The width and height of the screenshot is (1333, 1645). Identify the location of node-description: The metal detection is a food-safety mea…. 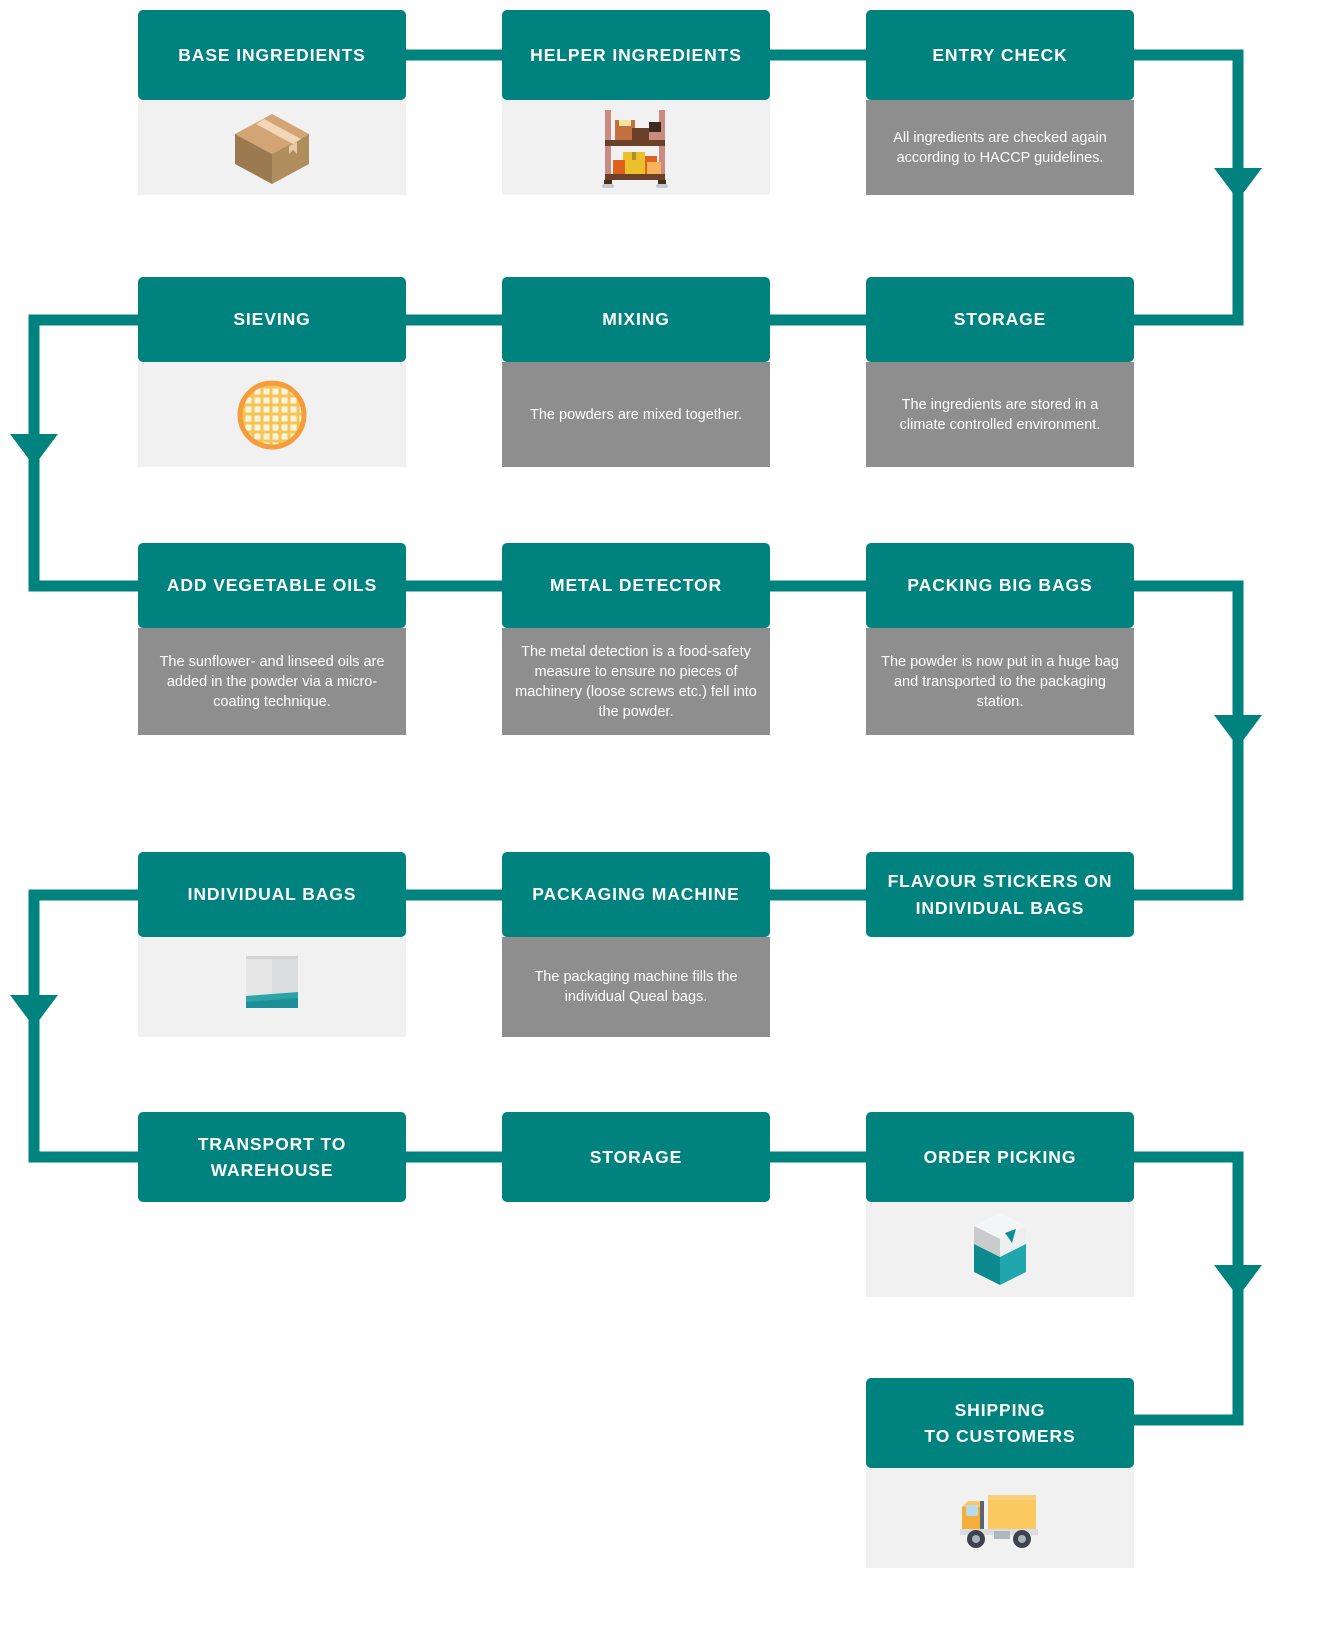
(636, 681).